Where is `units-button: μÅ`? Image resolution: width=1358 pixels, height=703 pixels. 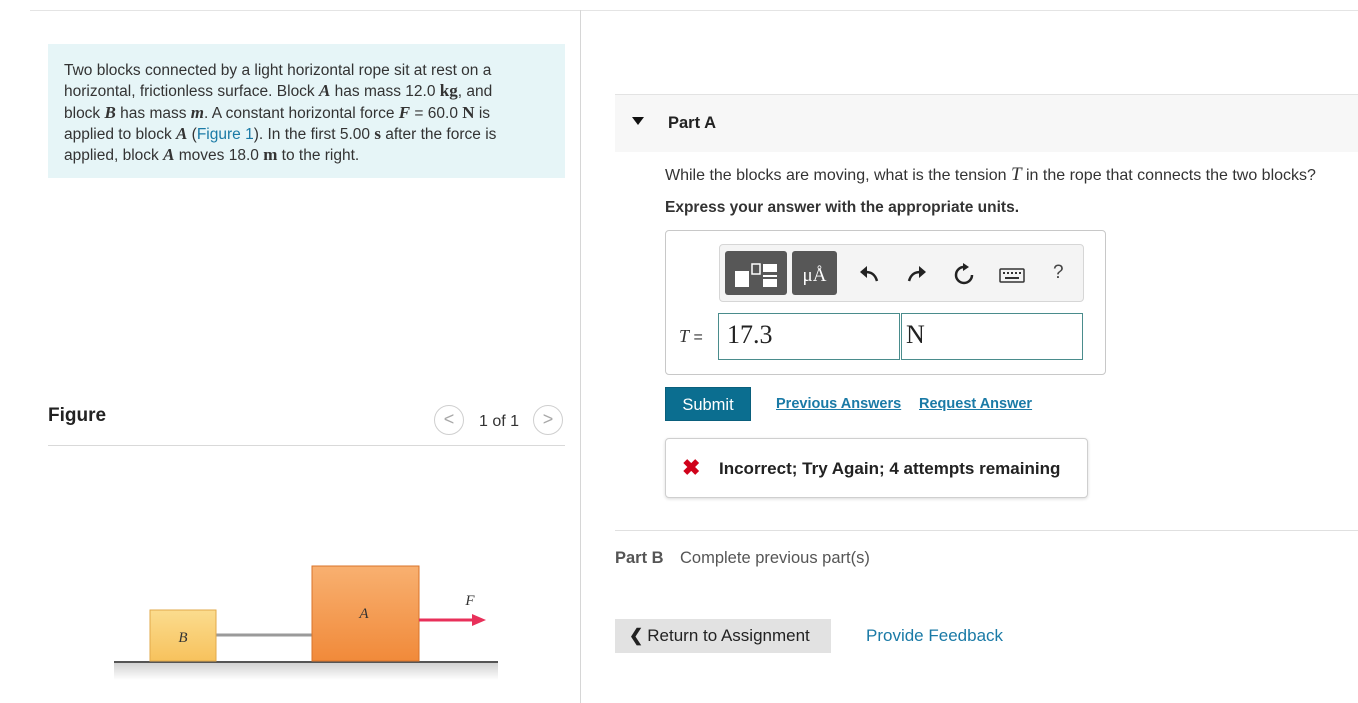 units-button: μÅ is located at coordinates (814, 273).